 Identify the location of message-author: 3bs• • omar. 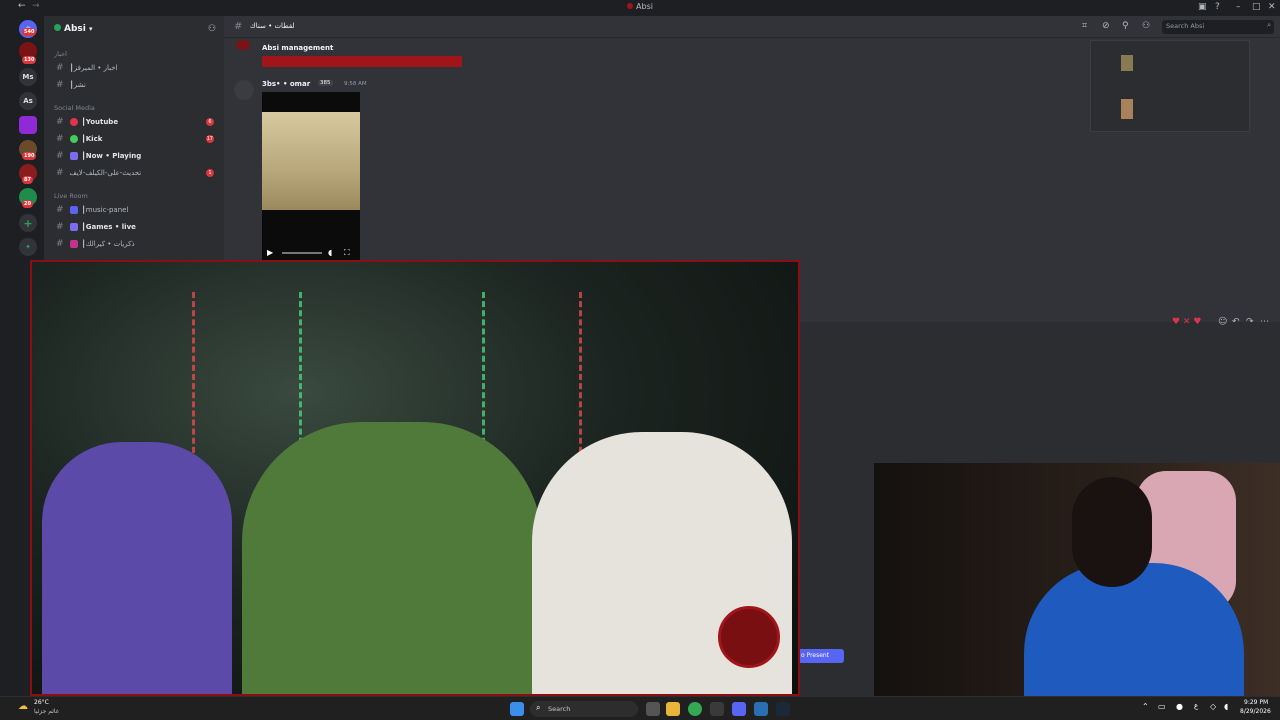
(286, 84).